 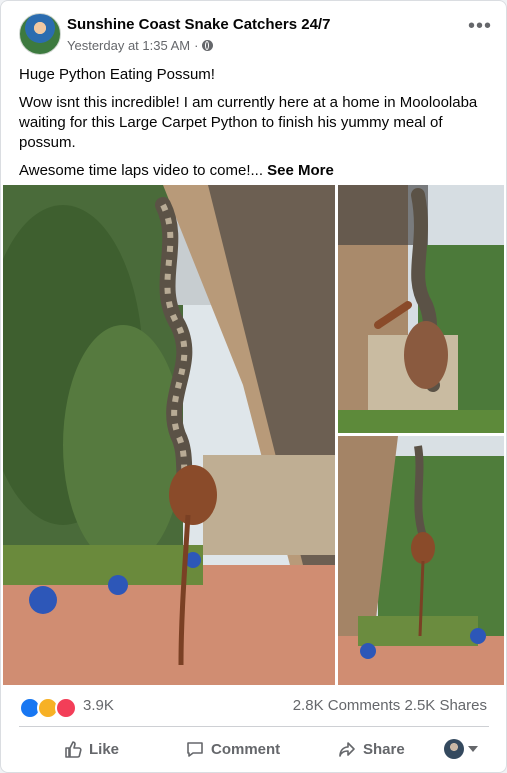 I want to click on actions-divider, so click(x=254, y=726).